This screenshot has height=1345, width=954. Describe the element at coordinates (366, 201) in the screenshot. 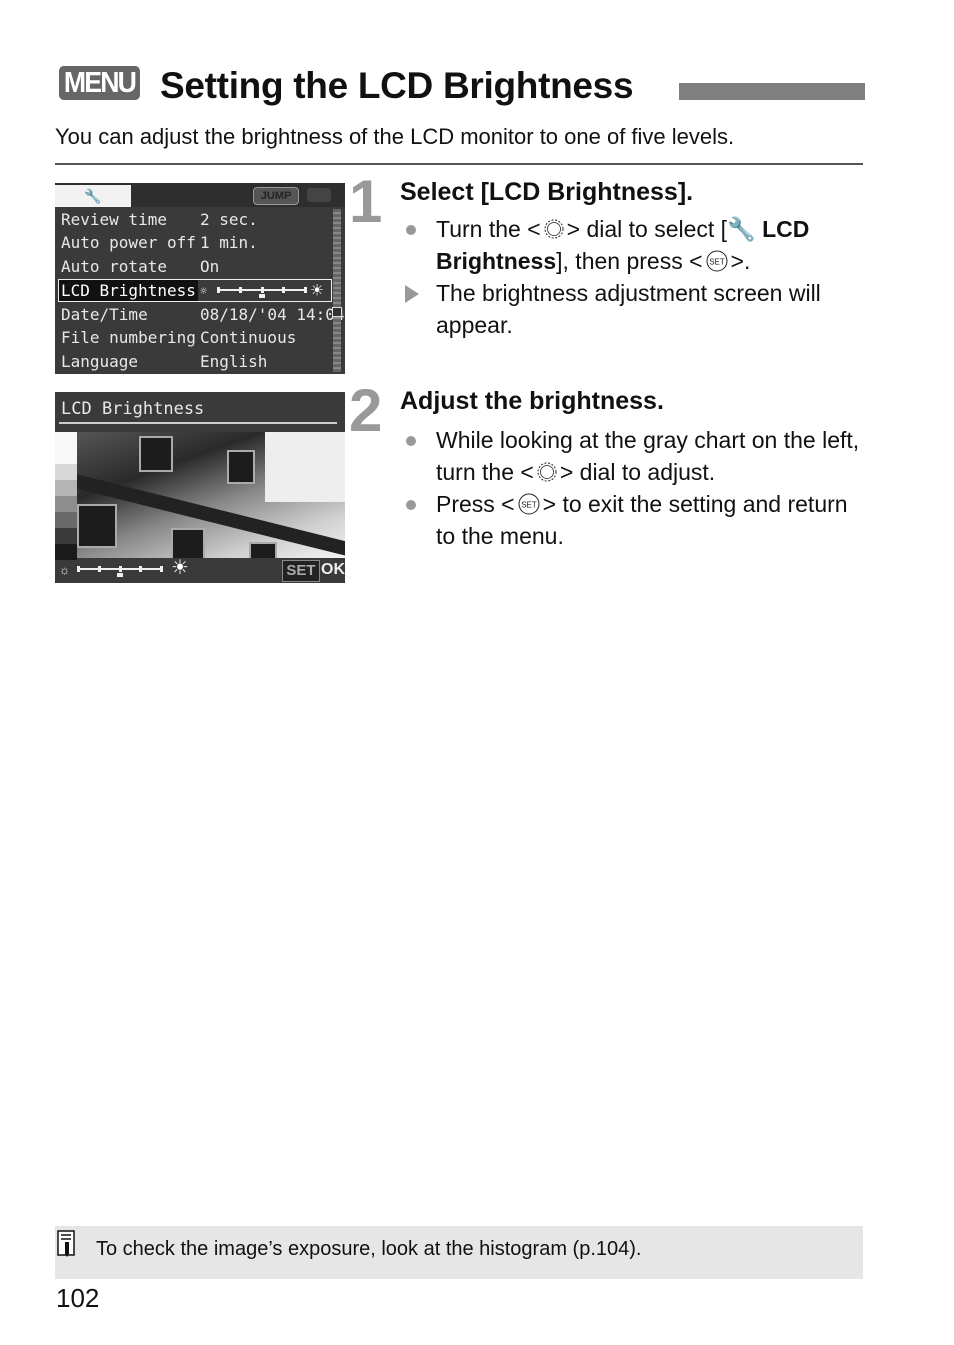

I see `step-number: 1` at that location.